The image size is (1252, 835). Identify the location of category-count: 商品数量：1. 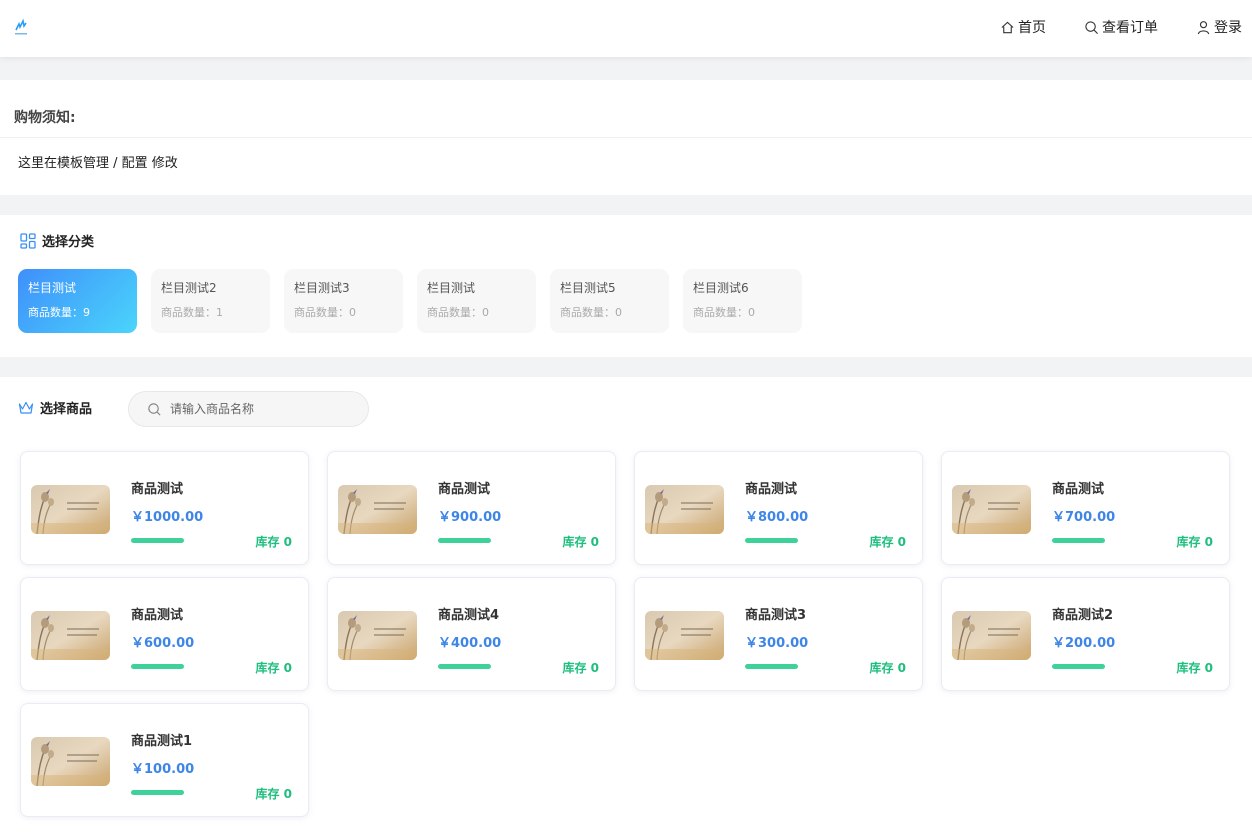
(192, 312).